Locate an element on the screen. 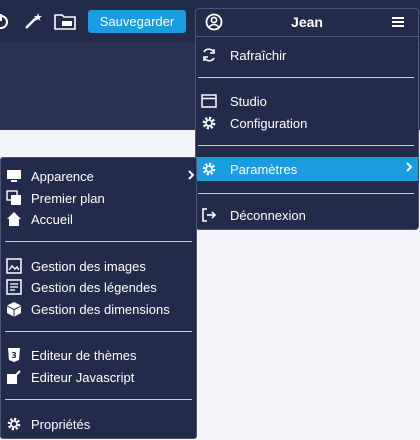 The width and height of the screenshot is (420, 440). code-edit-icon is located at coordinates (14, 377).